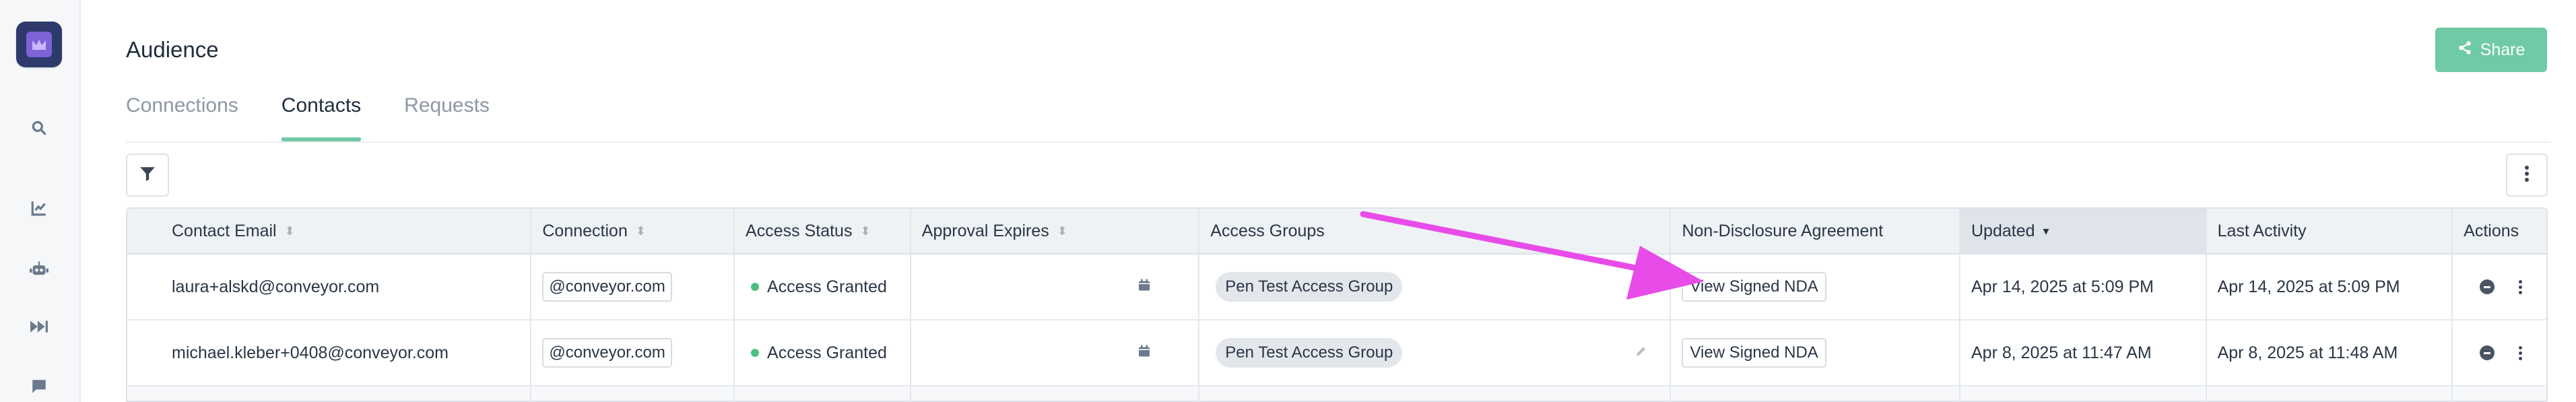 Image resolution: width=2576 pixels, height=402 pixels. I want to click on col-actions: Actions, so click(2499, 231).